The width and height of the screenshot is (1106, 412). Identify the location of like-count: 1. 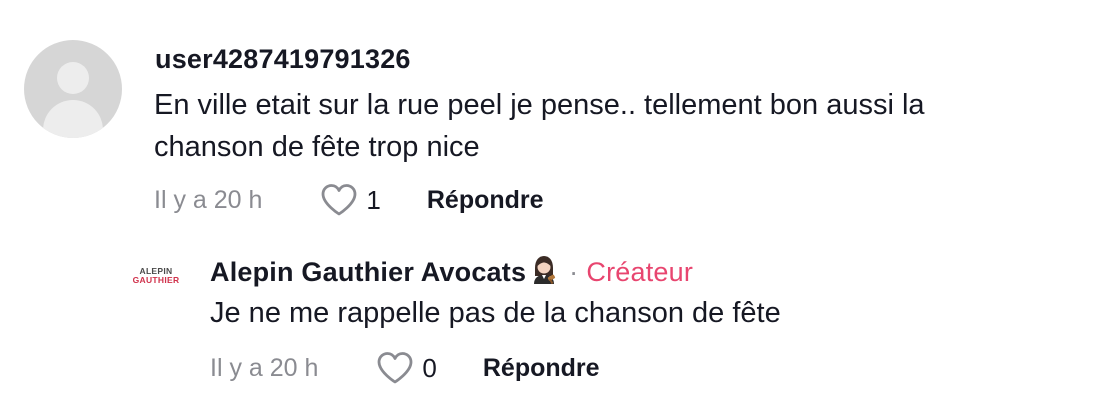
(373, 199).